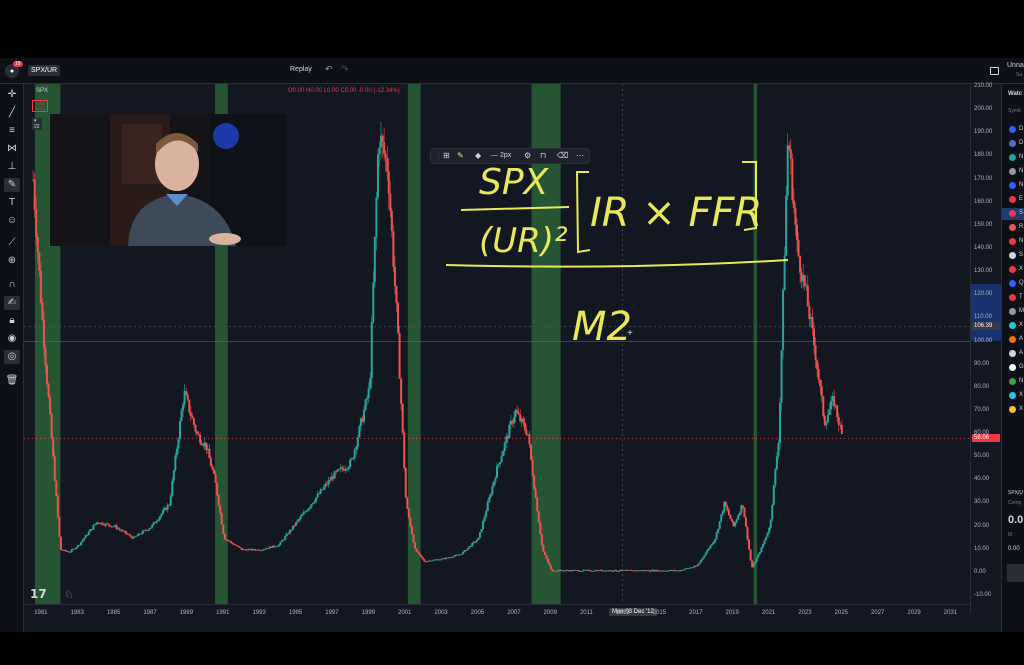 The height and width of the screenshot is (665, 1024). What do you see at coordinates (345, 69) in the screenshot?
I see `redo-icon: ↷` at bounding box center [345, 69].